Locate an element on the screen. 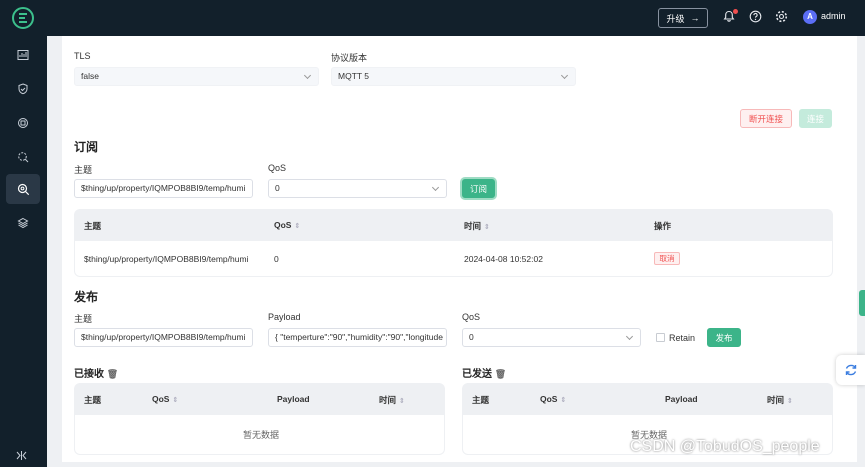 The width and height of the screenshot is (865, 467). row-time: 2024-04-08 10:52:02 is located at coordinates (503, 259).